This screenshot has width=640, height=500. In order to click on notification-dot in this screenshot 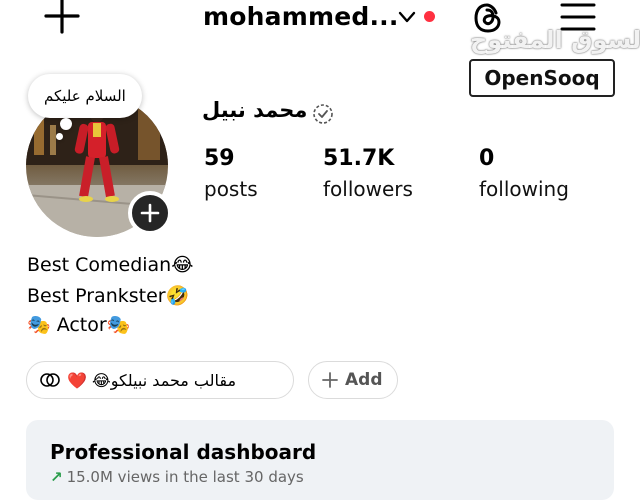, I will do `click(429, 16)`.